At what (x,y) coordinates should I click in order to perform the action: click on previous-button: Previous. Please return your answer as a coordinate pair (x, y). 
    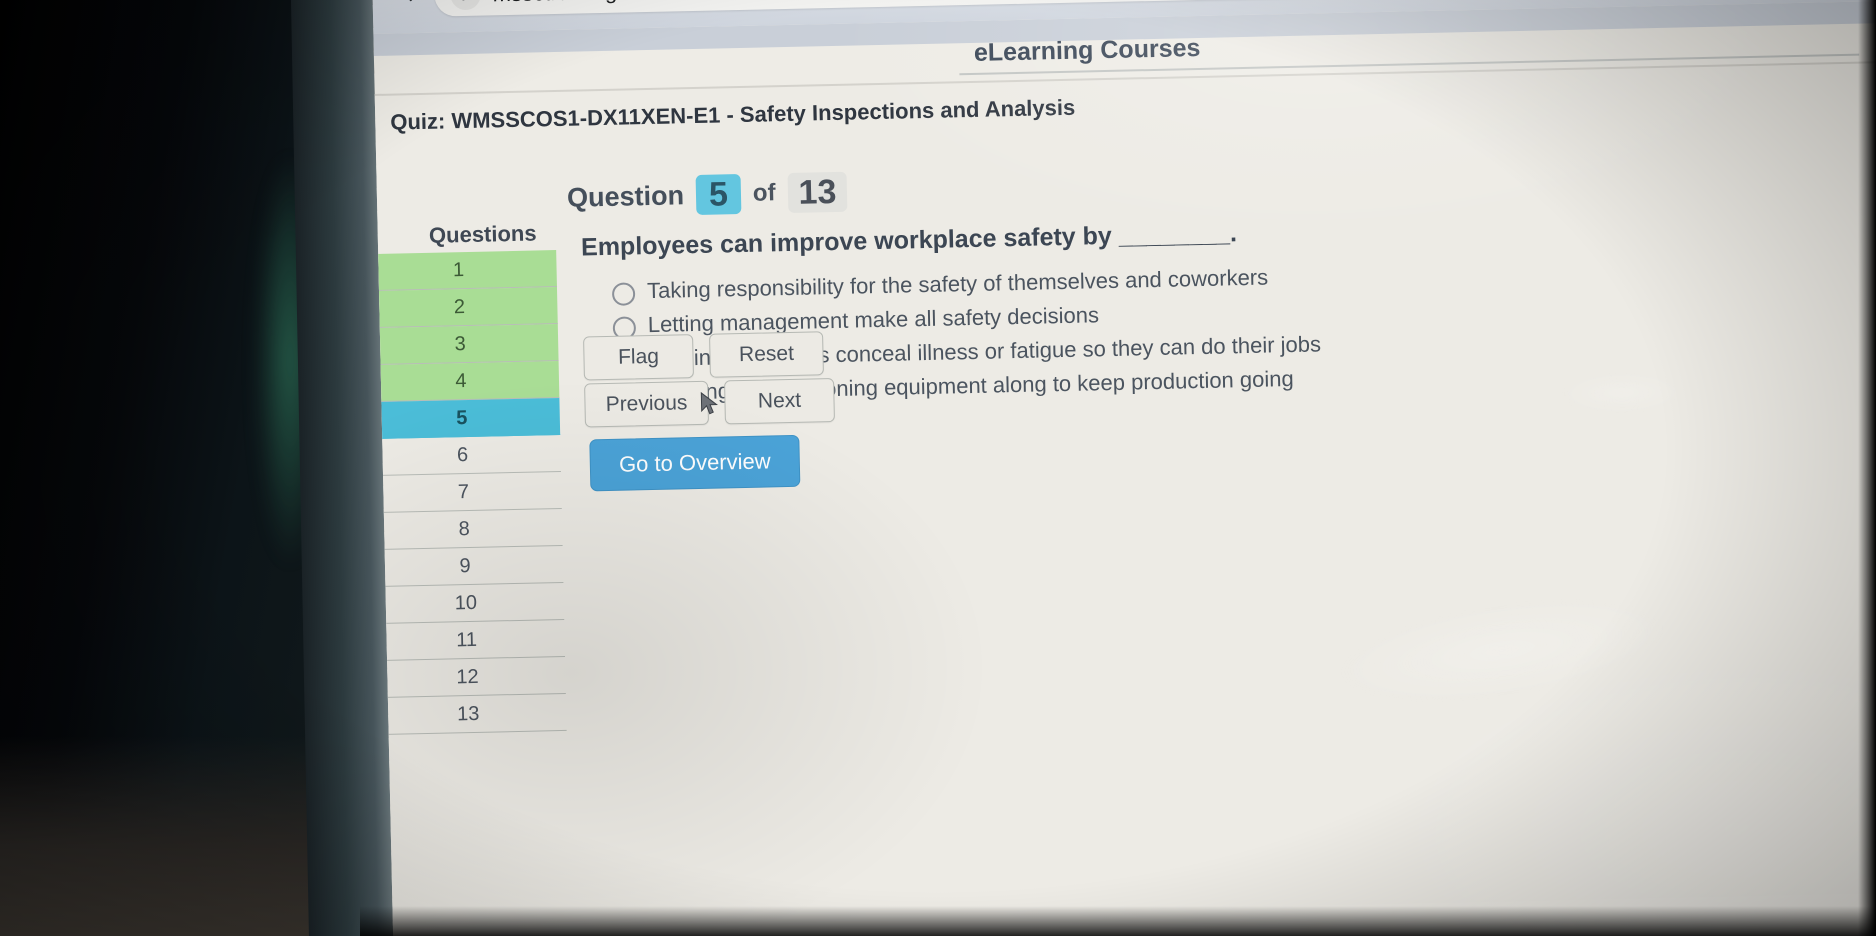
    Looking at the image, I should click on (647, 404).